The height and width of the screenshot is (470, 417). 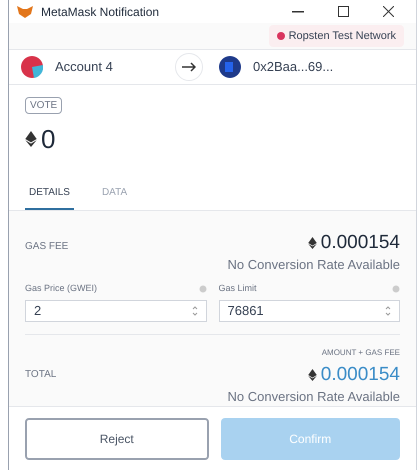 I want to click on total-caption: AMOUNT + GAS FEE, so click(x=361, y=352).